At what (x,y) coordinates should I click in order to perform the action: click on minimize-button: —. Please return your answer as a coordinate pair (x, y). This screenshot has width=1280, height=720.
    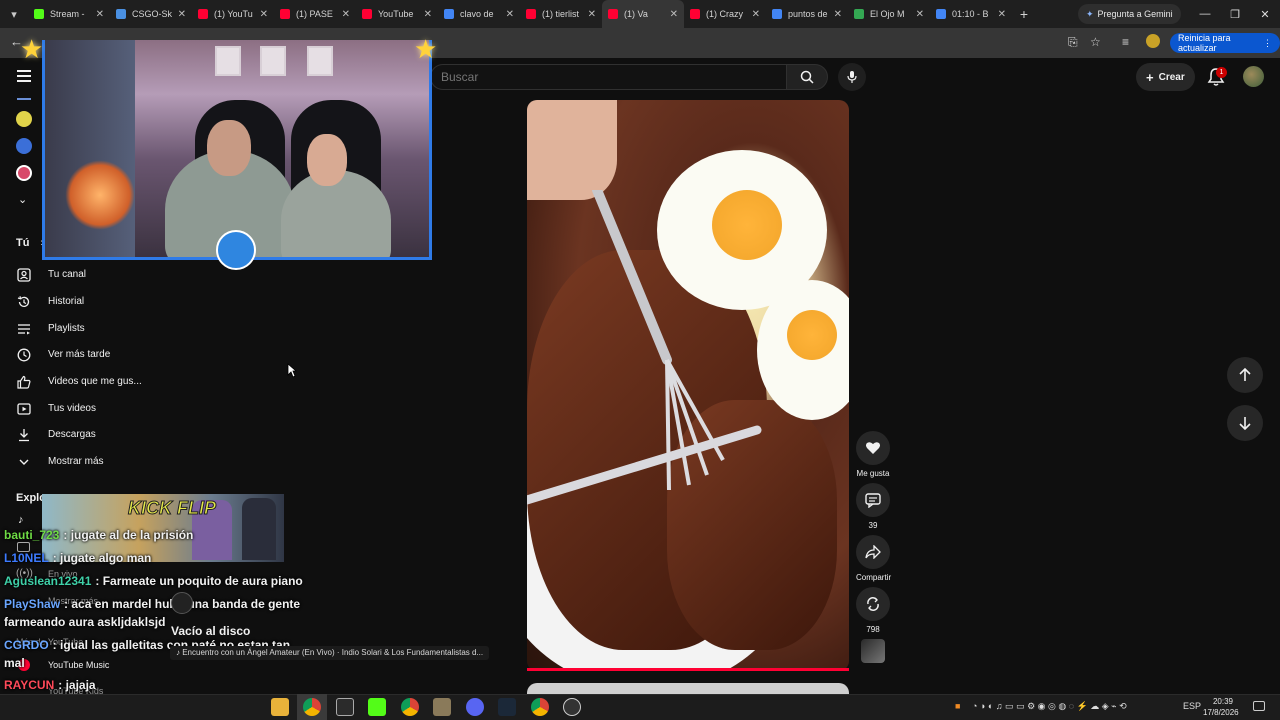
    Looking at the image, I should click on (1205, 14).